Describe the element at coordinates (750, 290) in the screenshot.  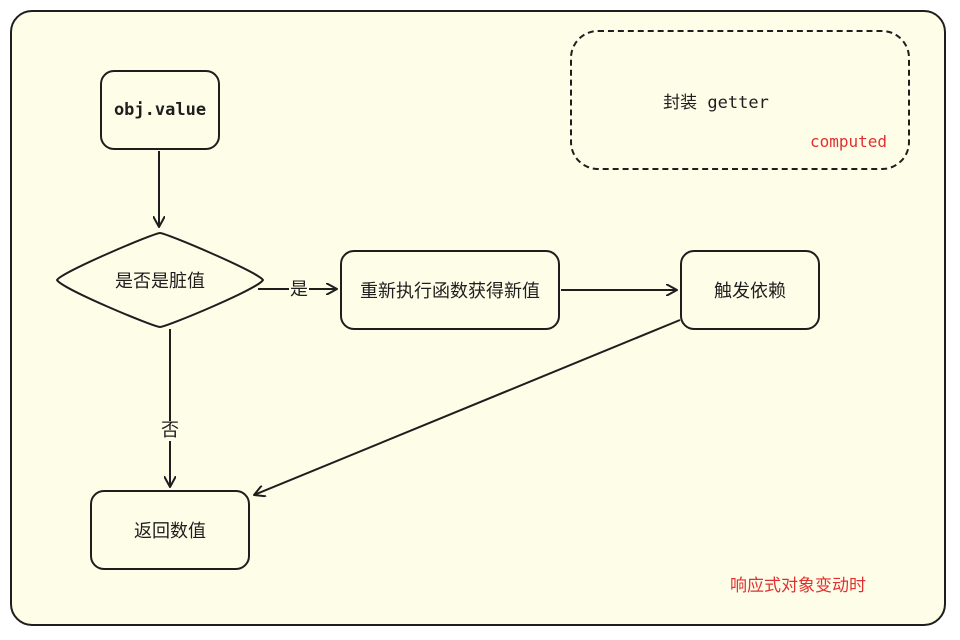
I see `node-trigger: 触发依赖` at that location.